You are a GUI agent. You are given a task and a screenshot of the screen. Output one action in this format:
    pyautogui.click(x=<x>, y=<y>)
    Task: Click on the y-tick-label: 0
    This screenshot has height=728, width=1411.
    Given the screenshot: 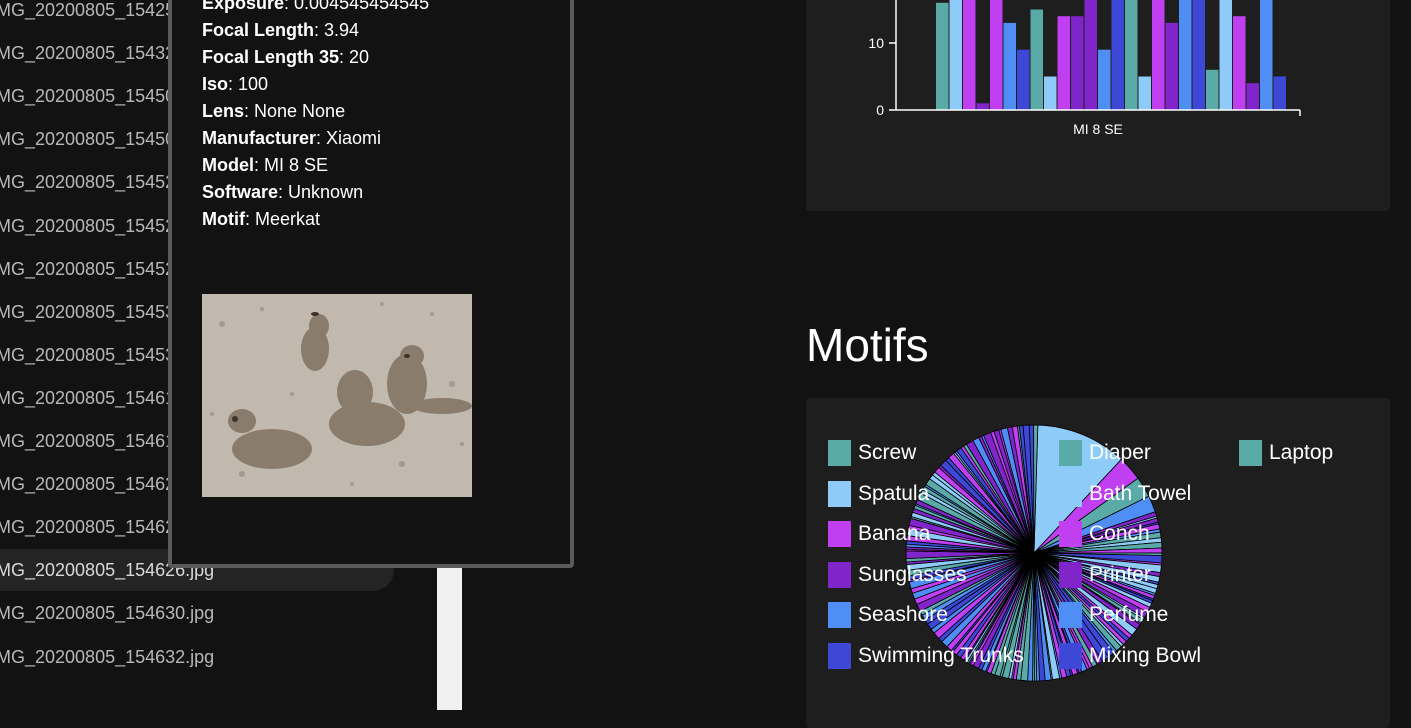 What is the action you would take?
    pyautogui.click(x=880, y=110)
    